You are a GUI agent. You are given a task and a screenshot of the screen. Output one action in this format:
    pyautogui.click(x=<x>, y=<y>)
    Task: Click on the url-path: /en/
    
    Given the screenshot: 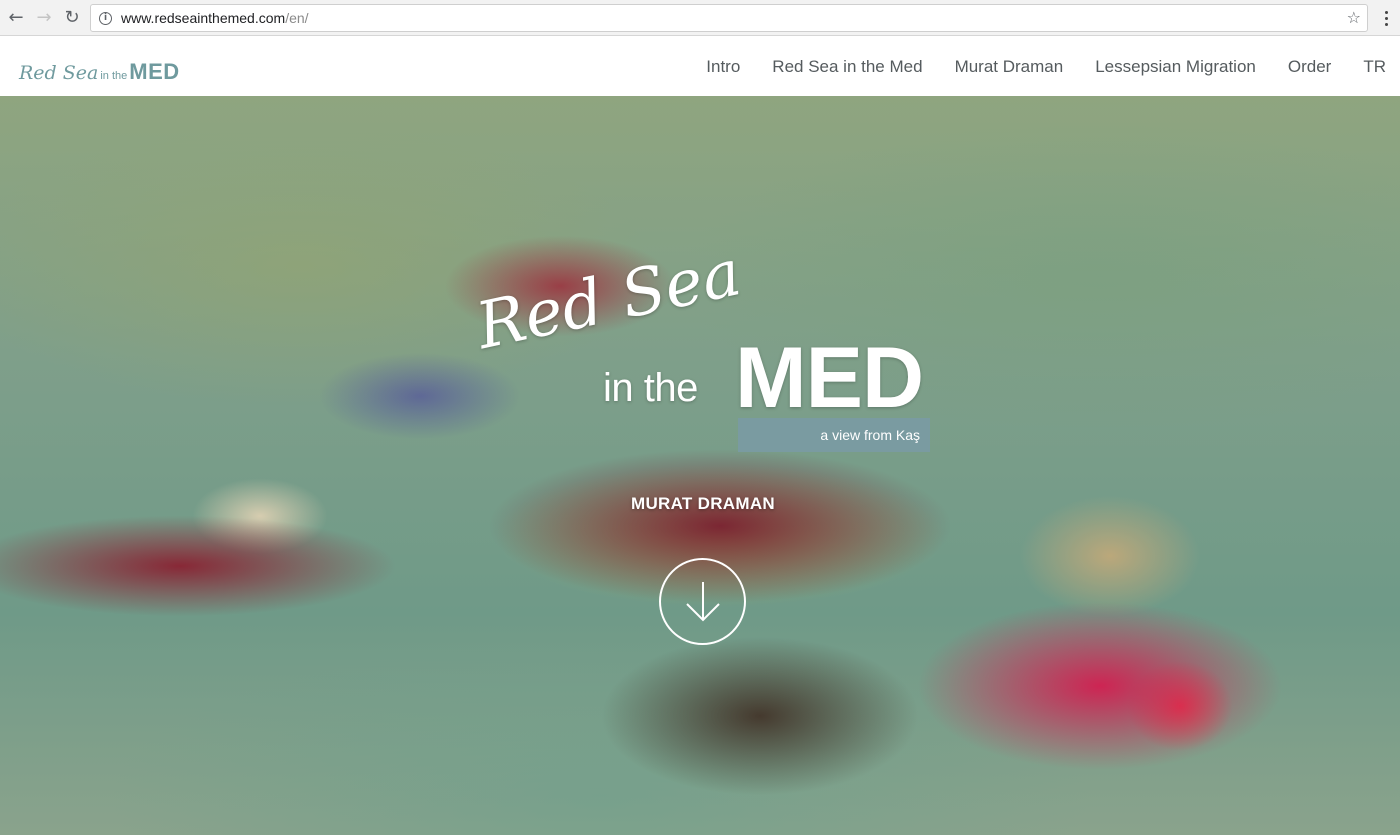 What is the action you would take?
    pyautogui.click(x=297, y=18)
    